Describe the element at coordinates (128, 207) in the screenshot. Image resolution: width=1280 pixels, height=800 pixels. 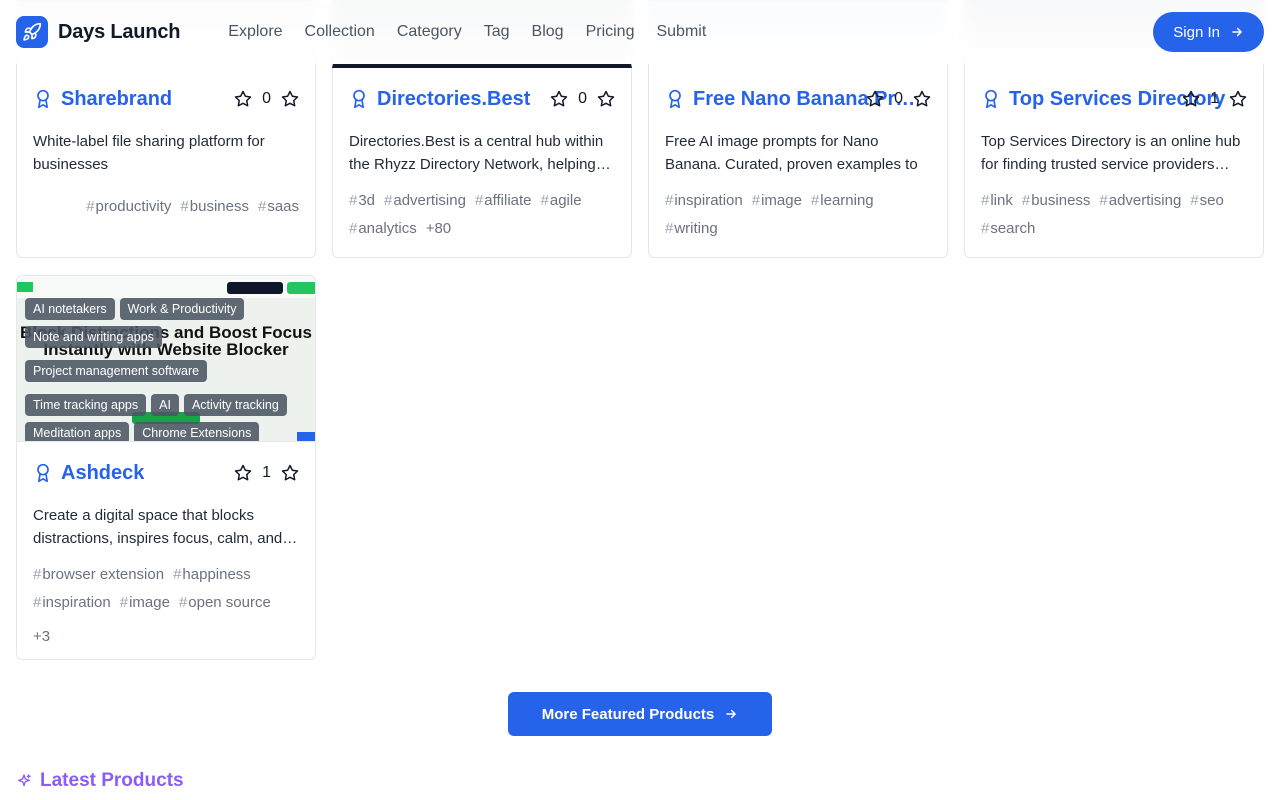
I see `tag: #productivity` at that location.